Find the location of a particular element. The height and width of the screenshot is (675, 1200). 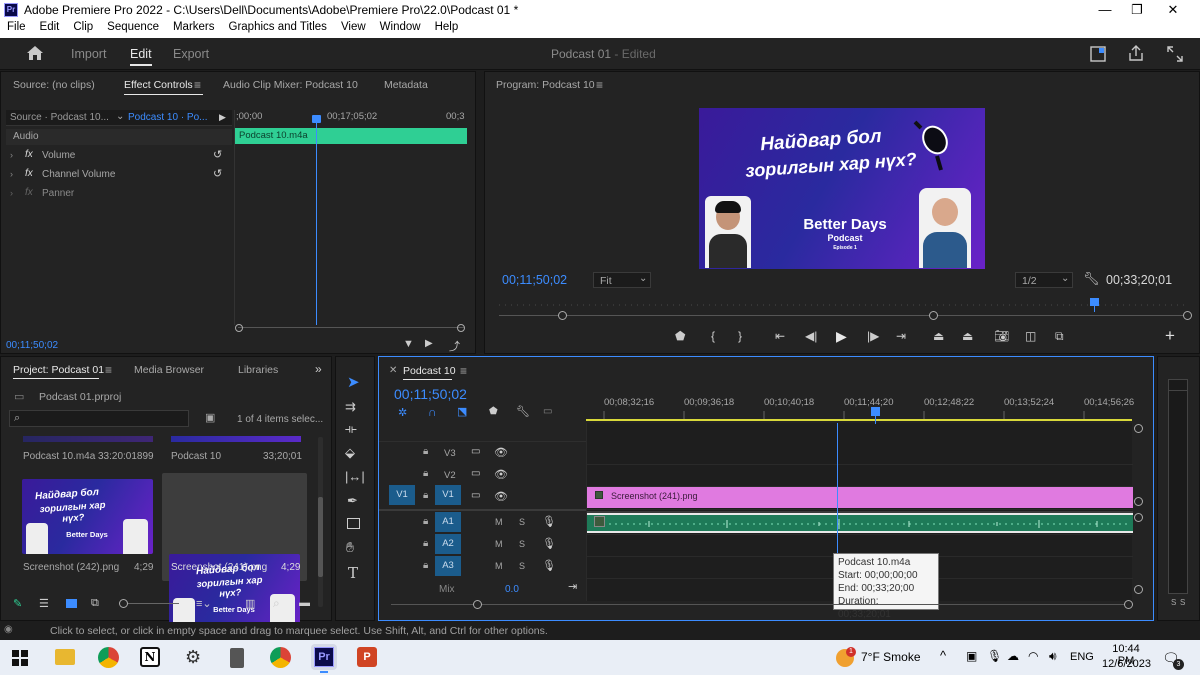

pen-tool-icon: ✒ is located at coordinates (352, 501).